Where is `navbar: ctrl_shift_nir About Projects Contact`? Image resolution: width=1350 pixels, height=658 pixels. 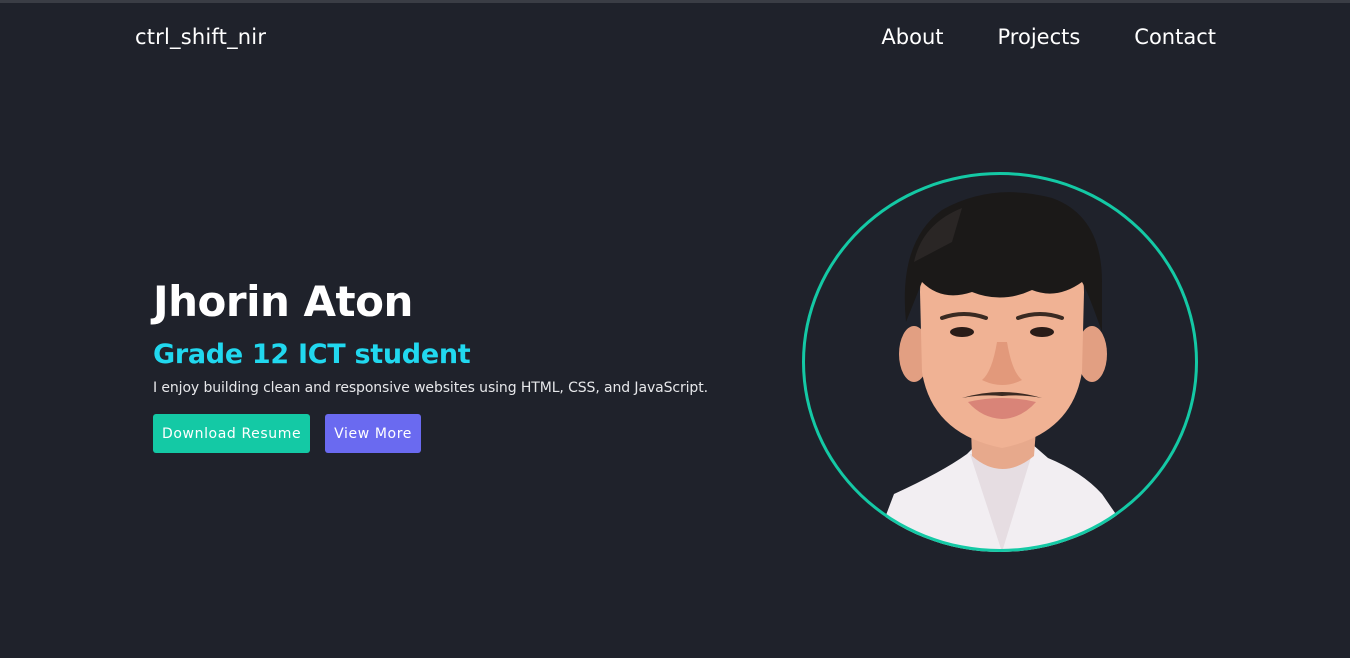
navbar: ctrl_shift_nir About Projects Contact is located at coordinates (675, 38).